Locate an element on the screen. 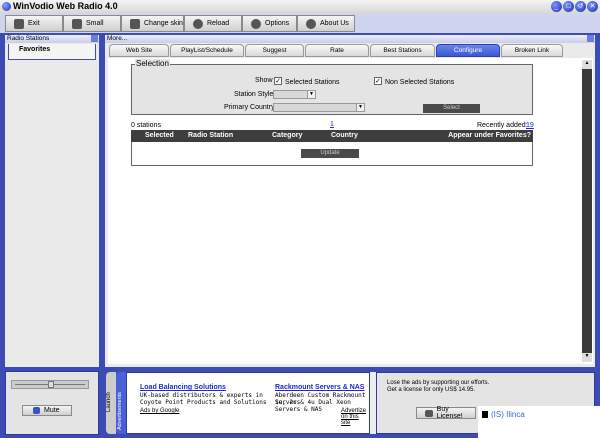 The image size is (600, 438). small-label: Small is located at coordinates (95, 23).